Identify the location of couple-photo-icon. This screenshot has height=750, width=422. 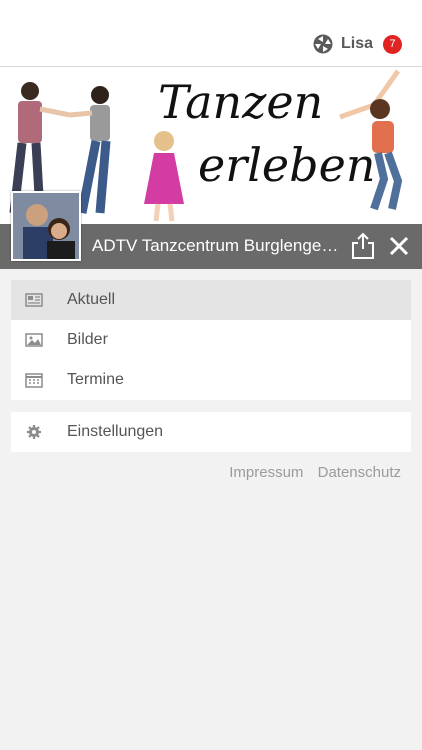
(46, 226).